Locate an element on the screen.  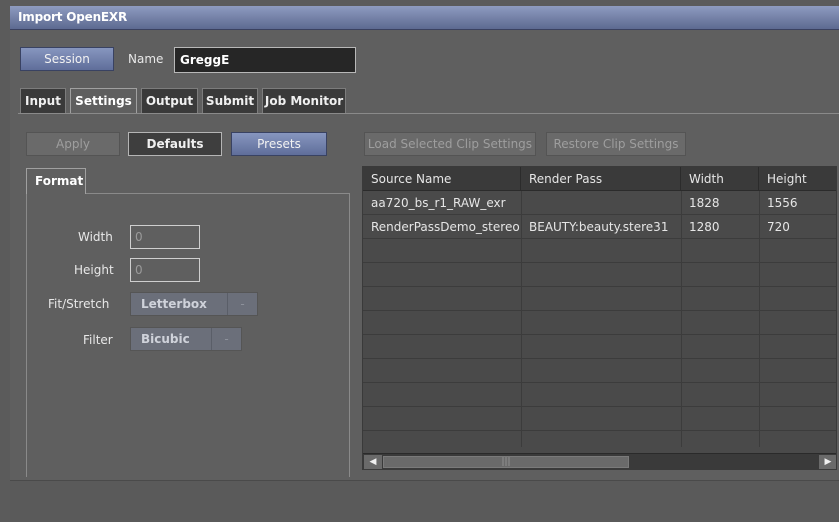
window-title: Import OpenEXR is located at coordinates (72, 17).